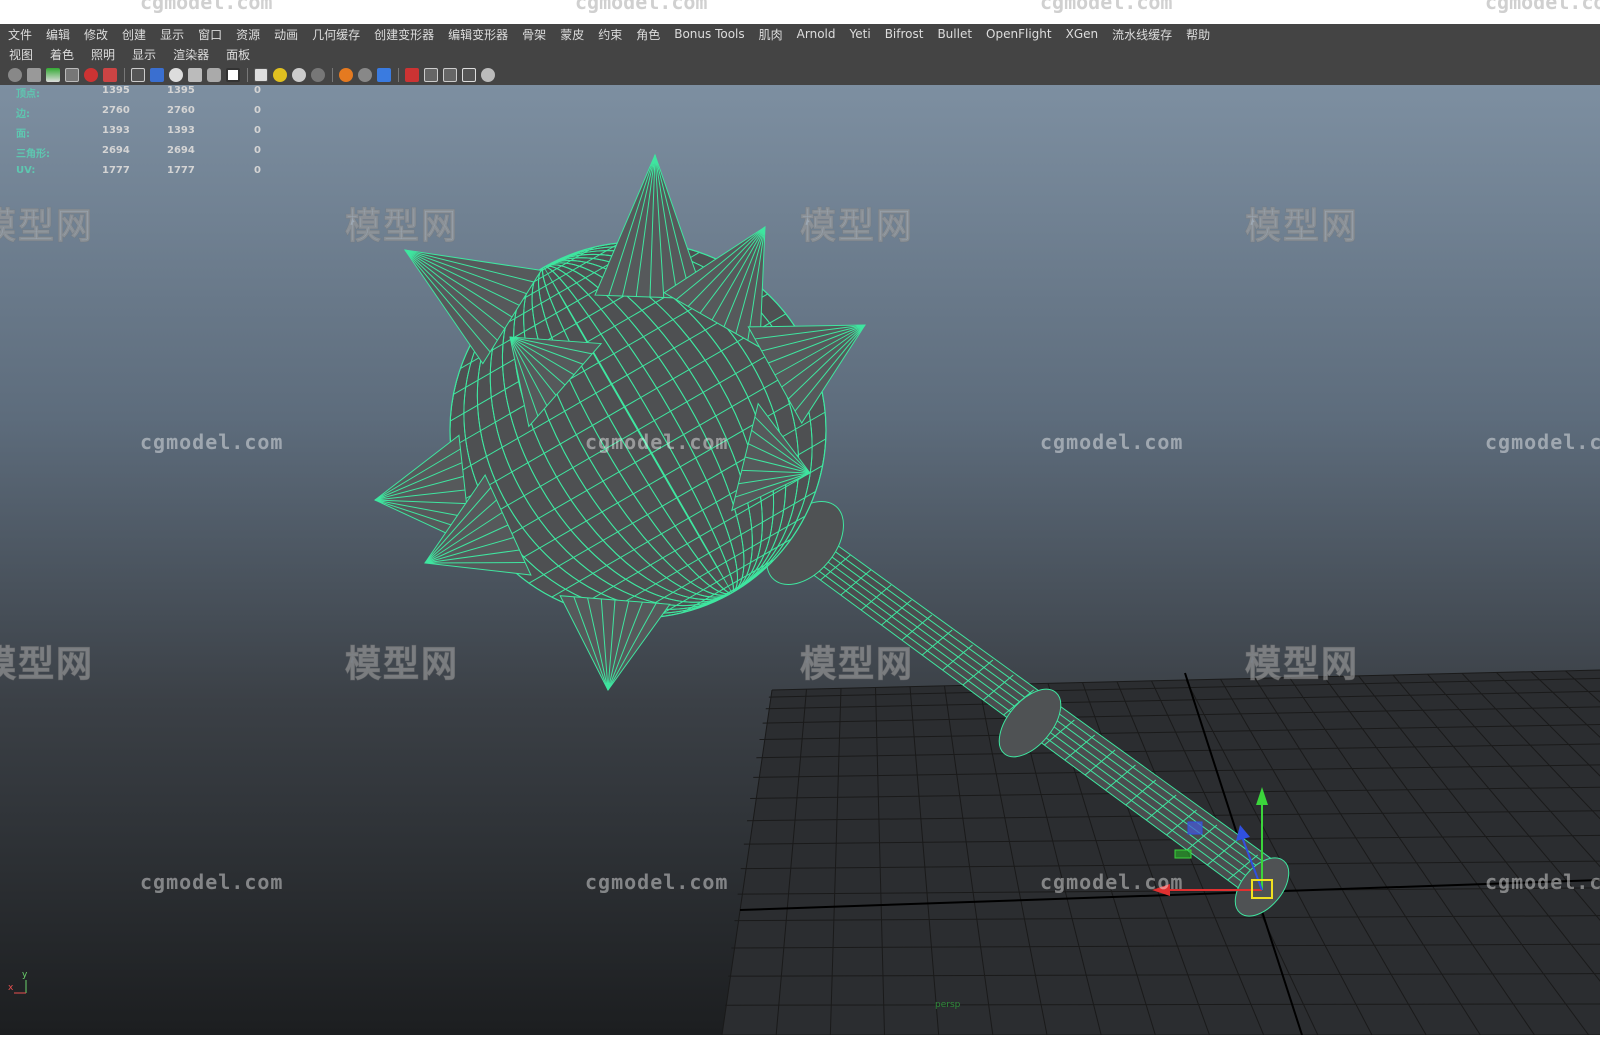 The height and width of the screenshot is (1060, 1600). What do you see at coordinates (237, 54) in the screenshot?
I see `panel-menu-item: 面板` at bounding box center [237, 54].